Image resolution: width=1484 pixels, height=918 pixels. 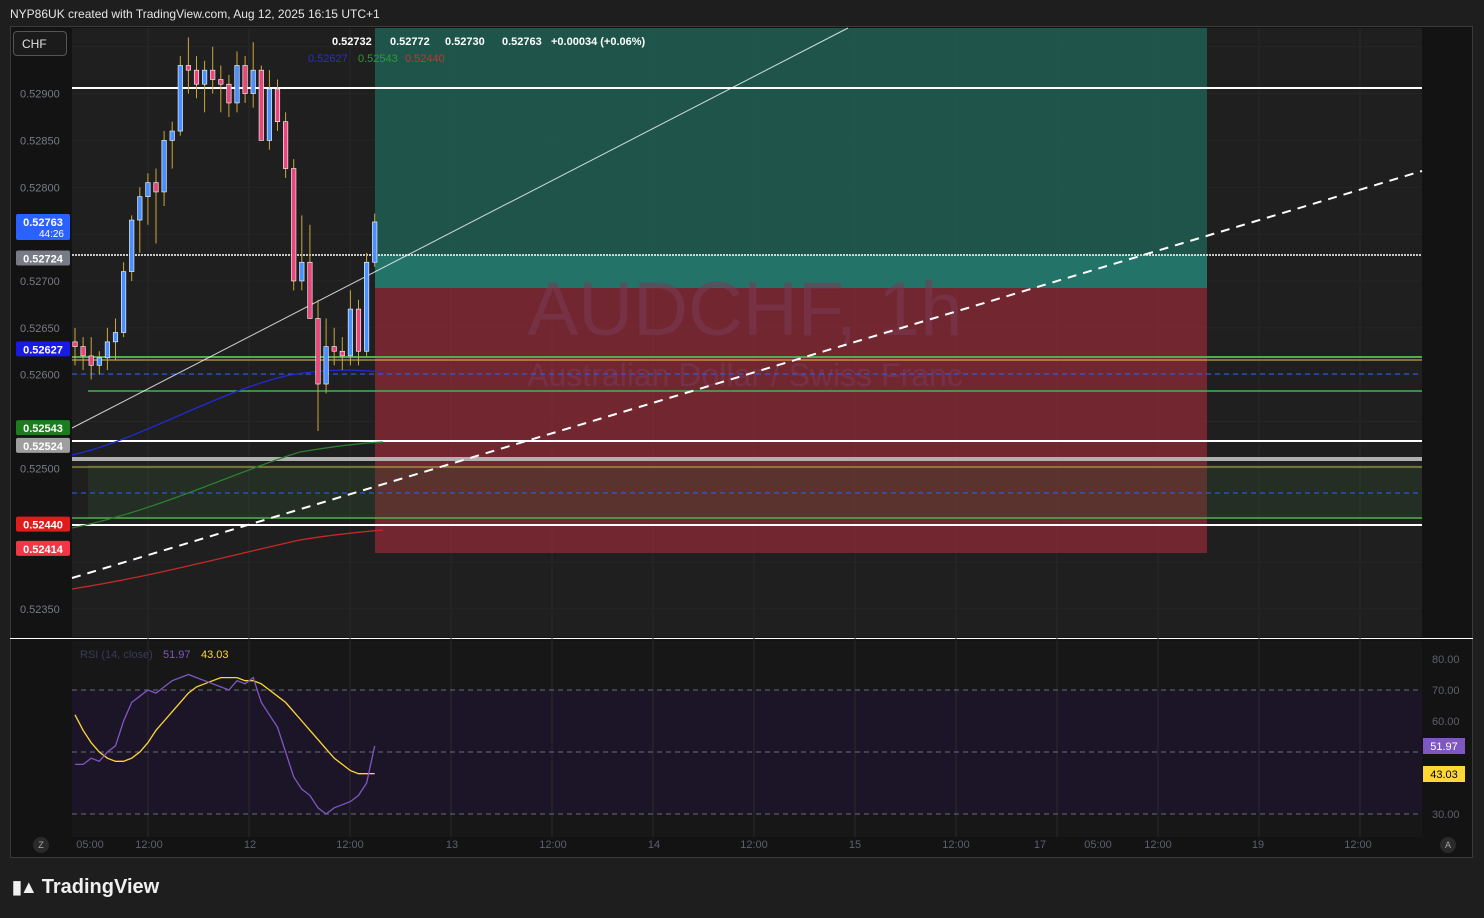 I want to click on ohlc-change: +0.00034 (+0.06%), so click(x=598, y=42).